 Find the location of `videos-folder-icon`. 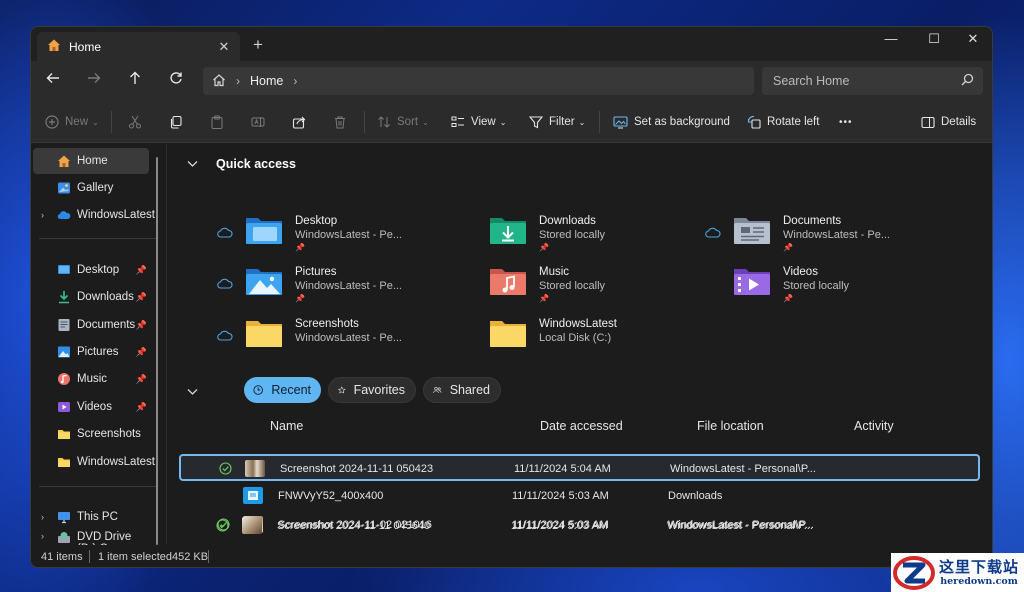

videos-folder-icon is located at coordinates (752, 282).